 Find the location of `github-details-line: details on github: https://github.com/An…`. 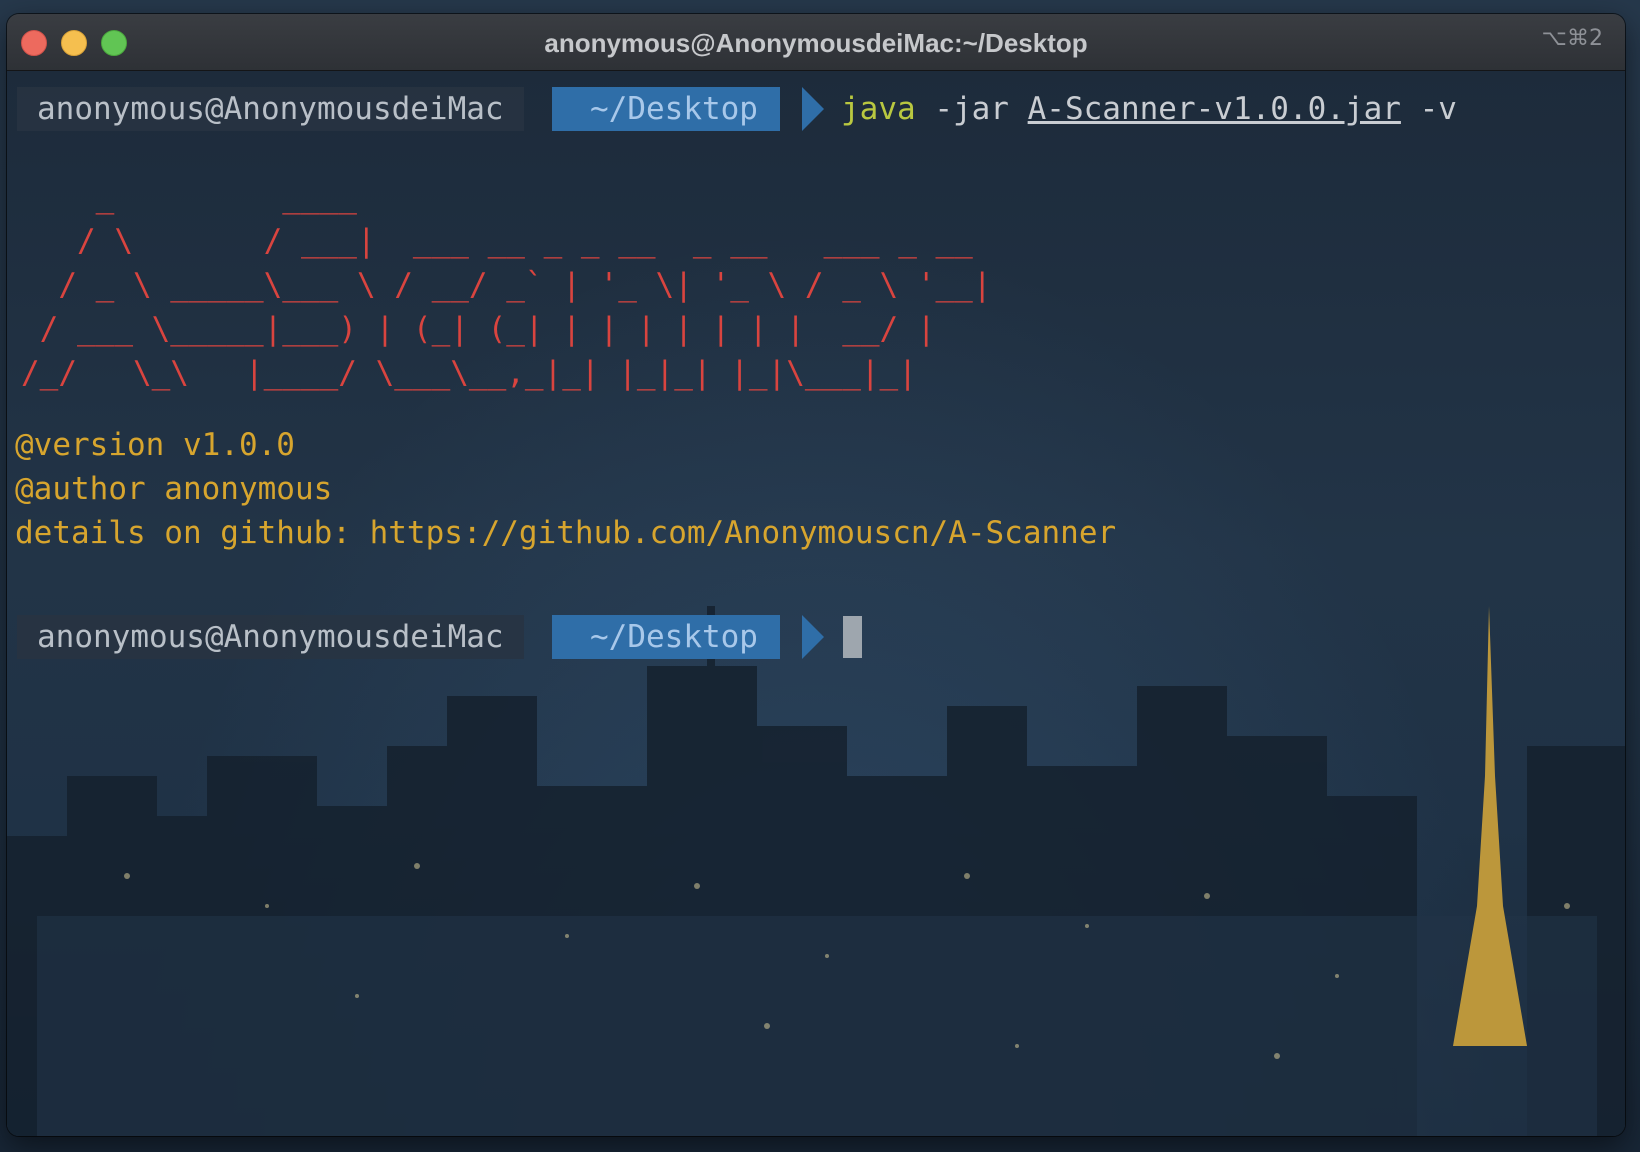

github-details-line: details on github: https://github.com/An… is located at coordinates (565, 533).